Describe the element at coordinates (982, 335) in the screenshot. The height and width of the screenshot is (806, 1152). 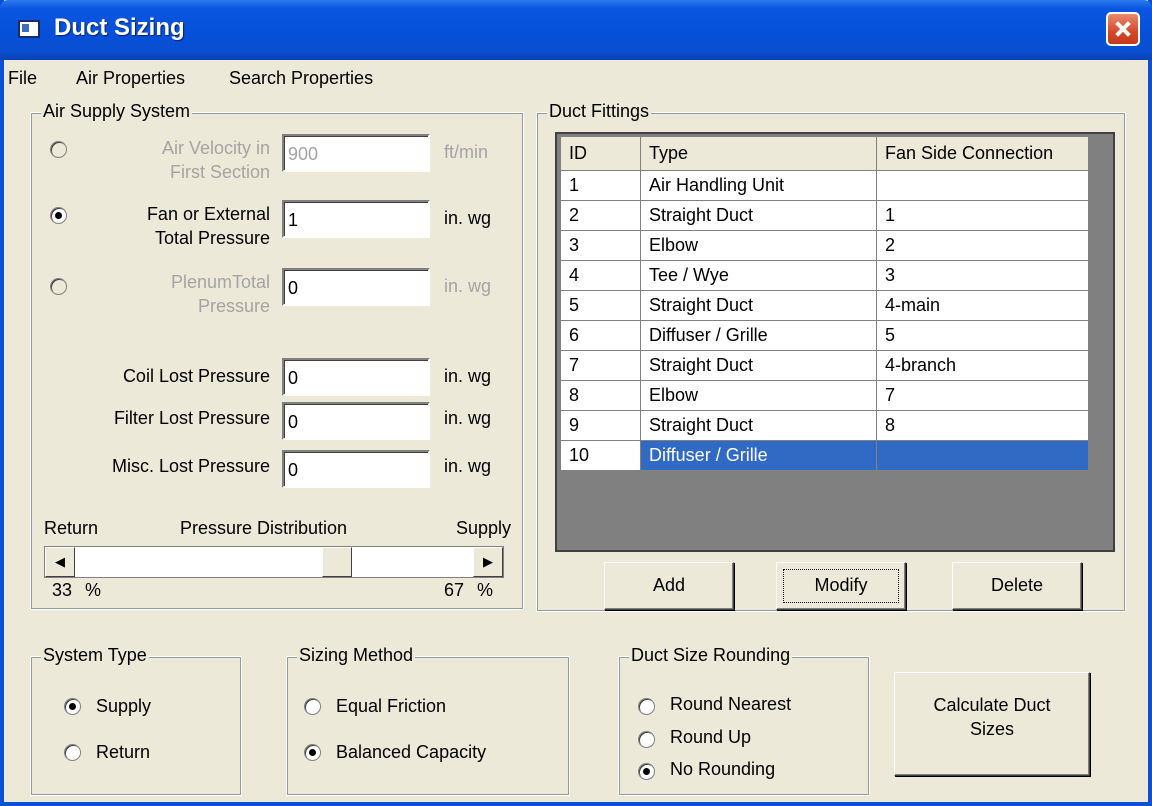
I see `row-fan-side-cell: 5` at that location.